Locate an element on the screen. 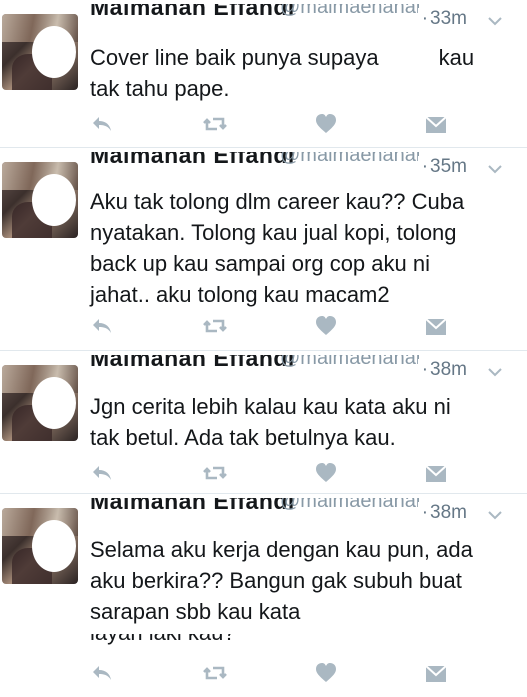 The width and height of the screenshot is (527, 697). timestamp: · 33m is located at coordinates (442, 19).